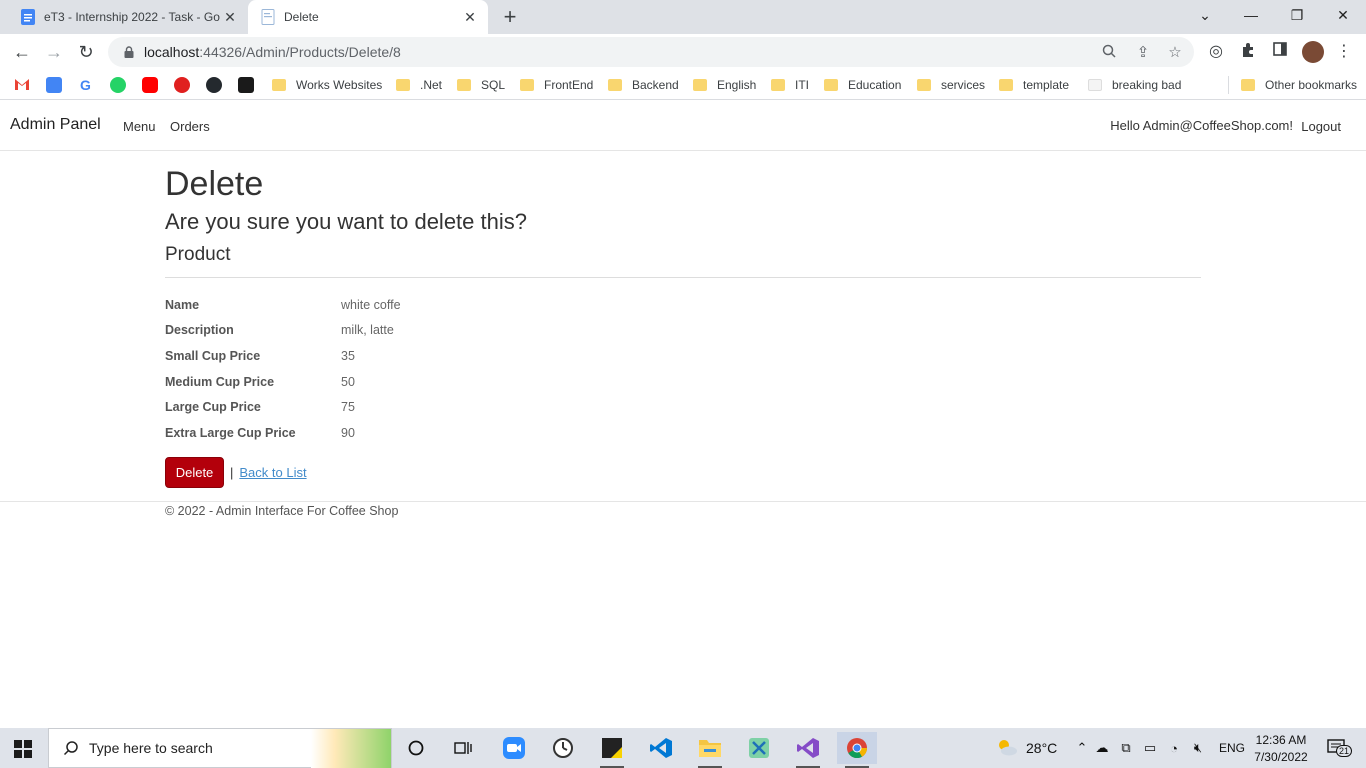  What do you see at coordinates (862, 85) in the screenshot?
I see `bookmark-folder: Education` at bounding box center [862, 85].